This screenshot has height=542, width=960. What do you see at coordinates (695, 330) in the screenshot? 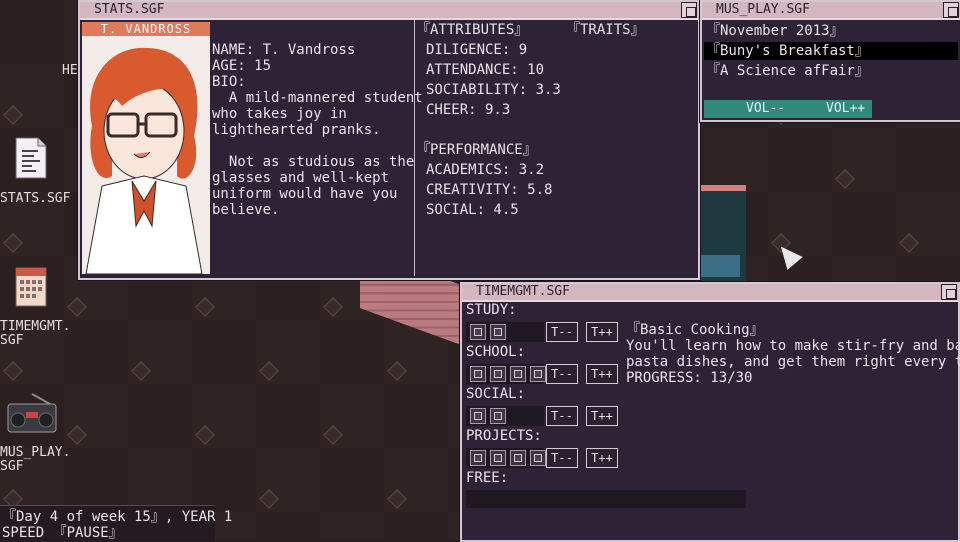
I see `project-title: 『Basic Cooking』` at bounding box center [695, 330].